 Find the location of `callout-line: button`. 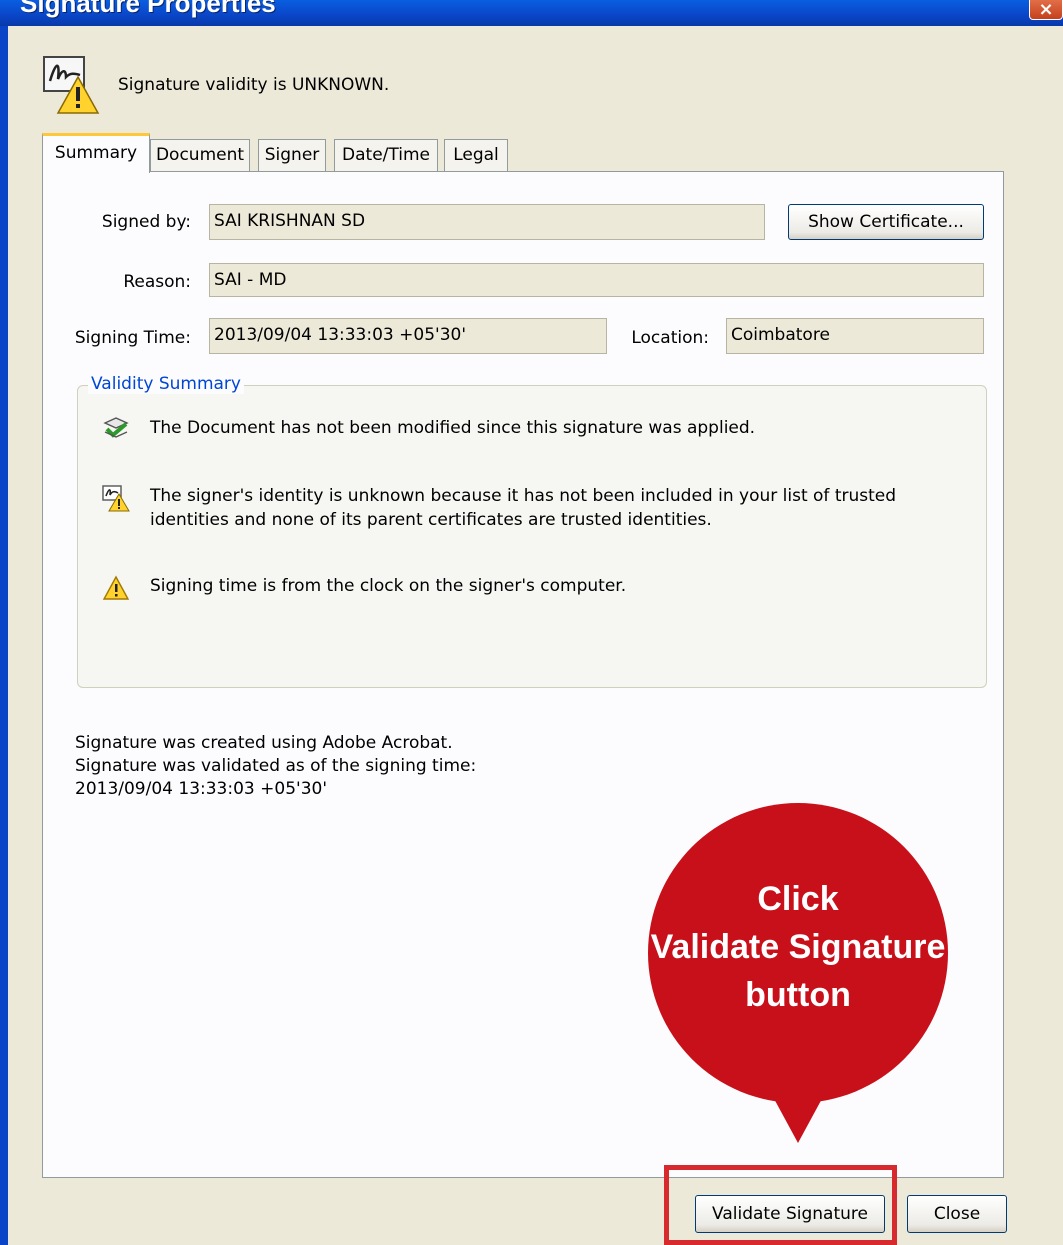

callout-line: button is located at coordinates (798, 995).